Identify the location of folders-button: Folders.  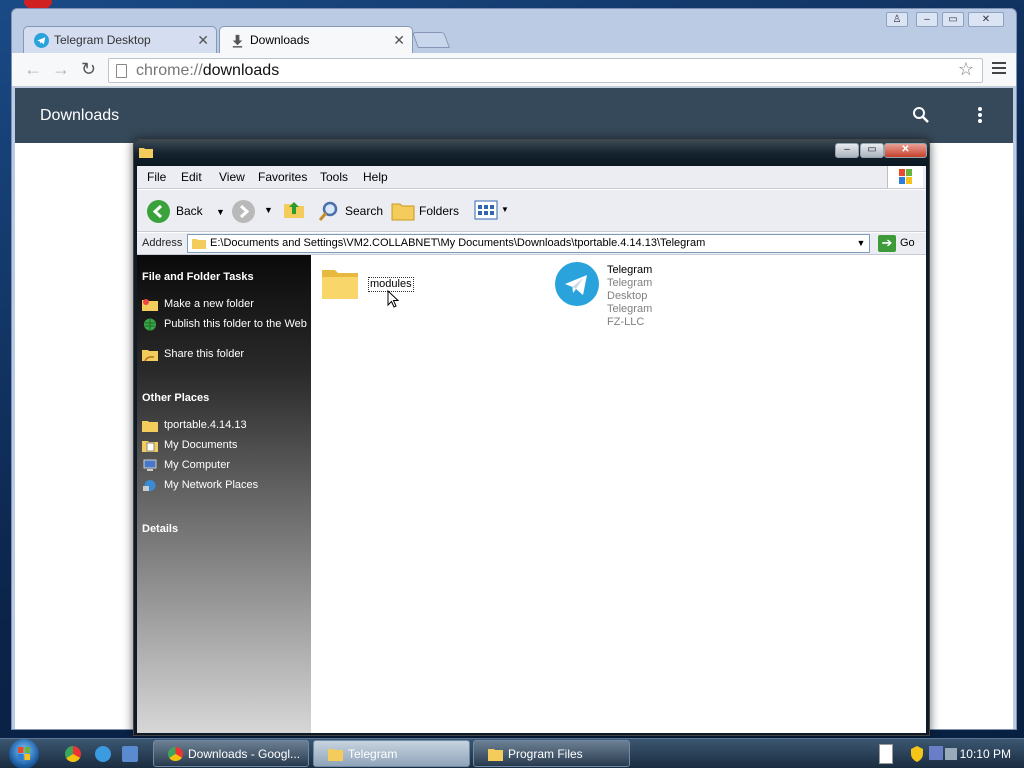
(425, 211).